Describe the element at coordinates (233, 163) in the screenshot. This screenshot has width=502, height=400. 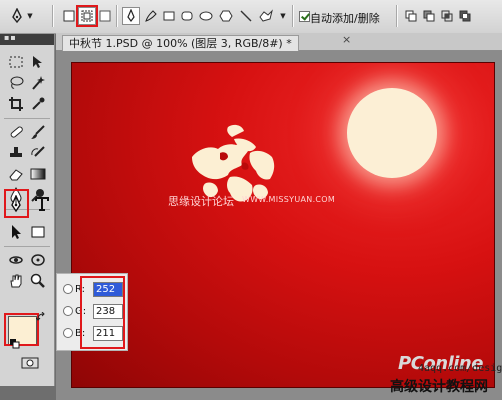
I see `rabbit-silhouette-shape` at that location.